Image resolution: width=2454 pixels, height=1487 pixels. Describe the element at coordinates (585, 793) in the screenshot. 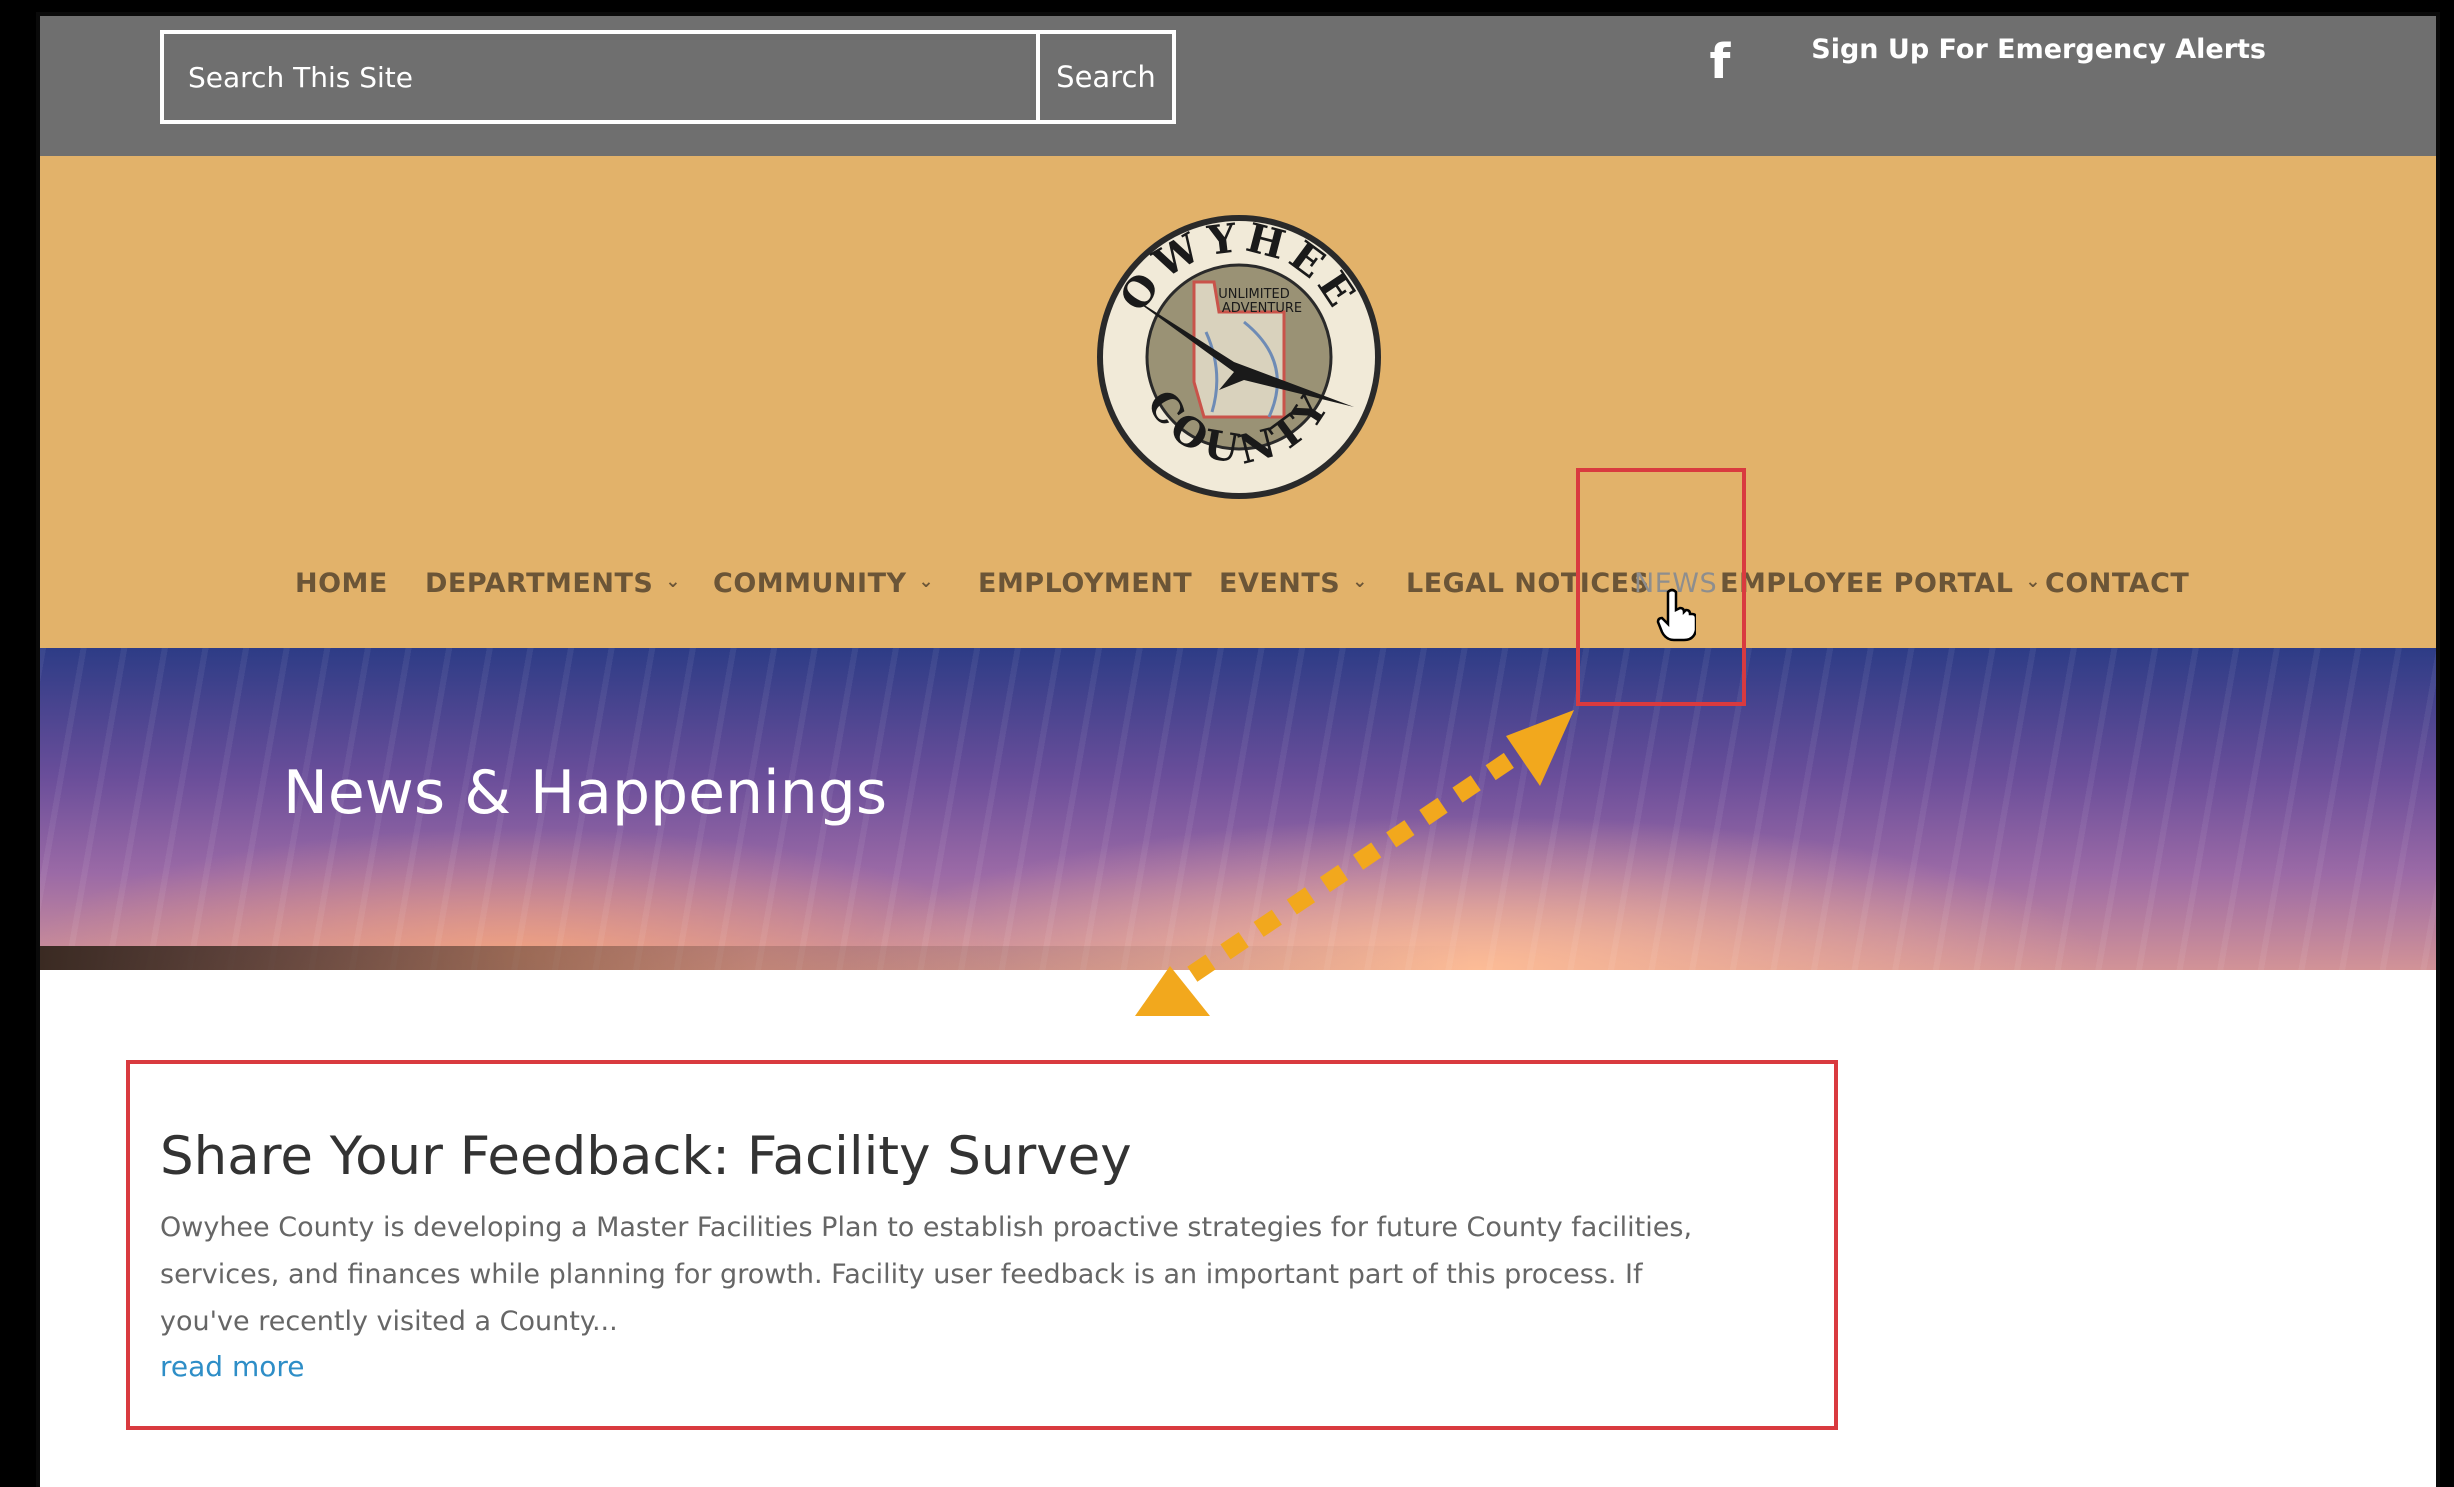

I see `page-title: News & Happenings` at that location.